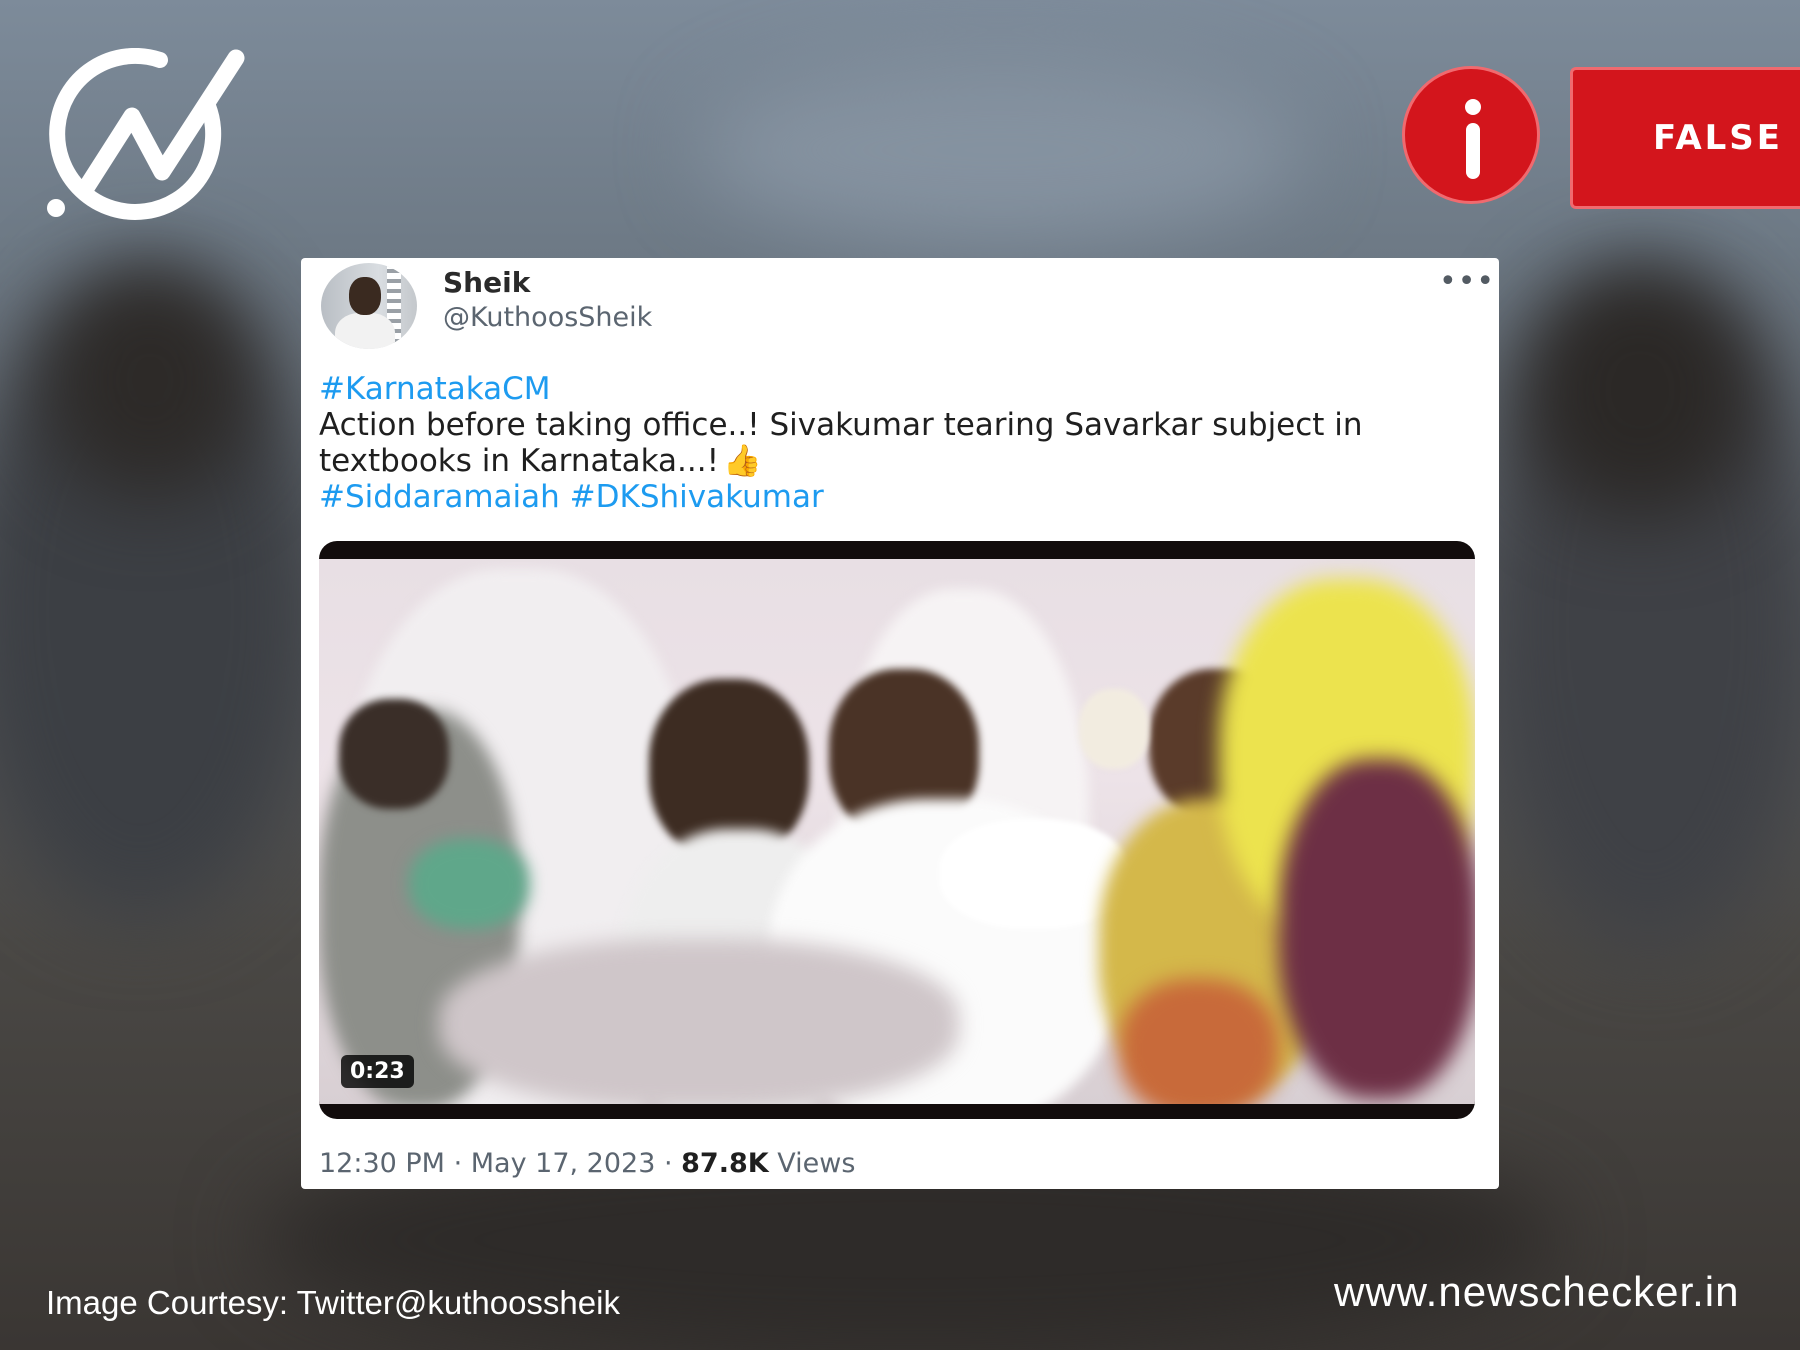 This screenshot has width=1800, height=1350. I want to click on image-courtesy: Image Courtesy: Twitter@kuthoossheik, so click(333, 1302).